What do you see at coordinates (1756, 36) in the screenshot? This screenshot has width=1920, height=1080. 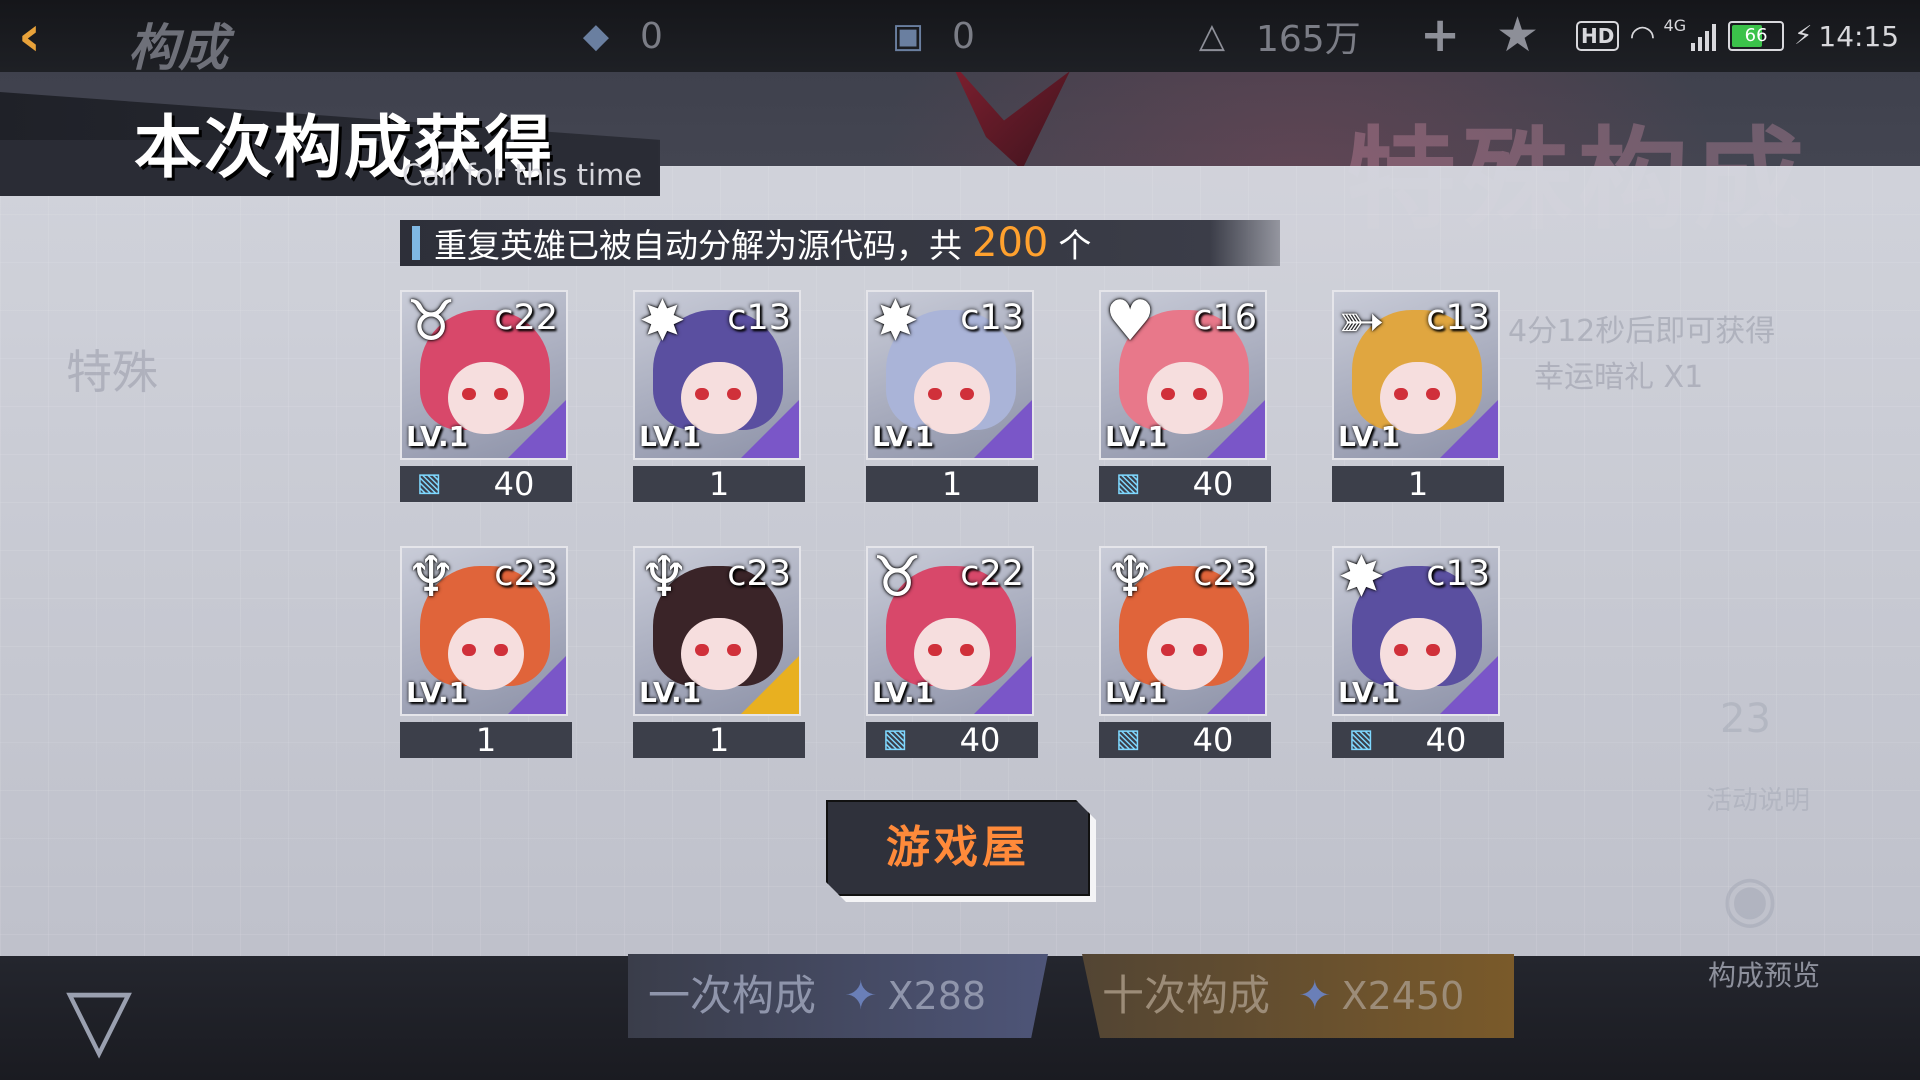 I see `battery-icon: 66` at bounding box center [1756, 36].